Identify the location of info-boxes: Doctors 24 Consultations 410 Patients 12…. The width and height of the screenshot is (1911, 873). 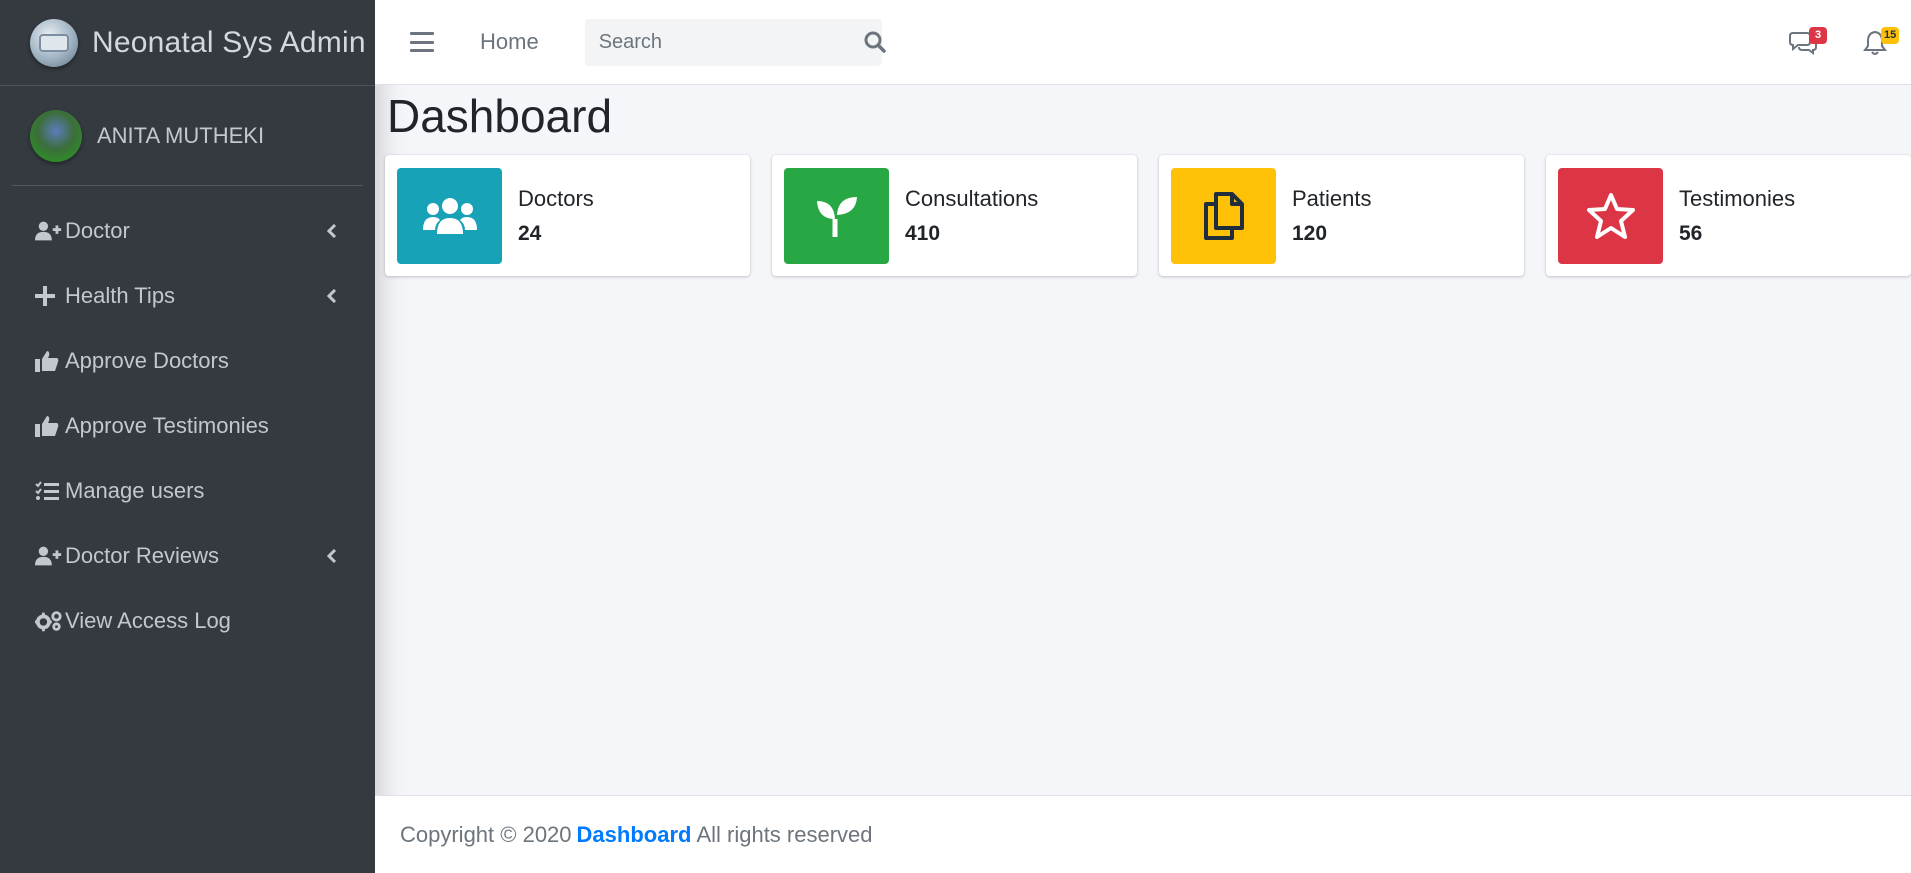
(1148, 215).